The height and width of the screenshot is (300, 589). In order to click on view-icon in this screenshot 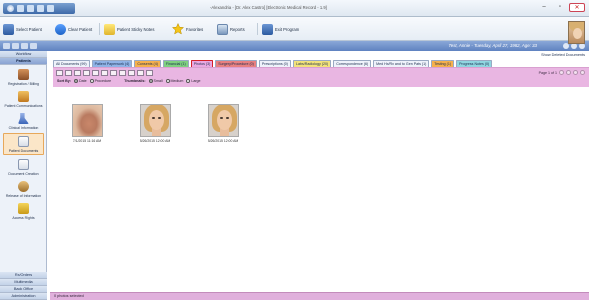, I will do `click(59, 73)`.